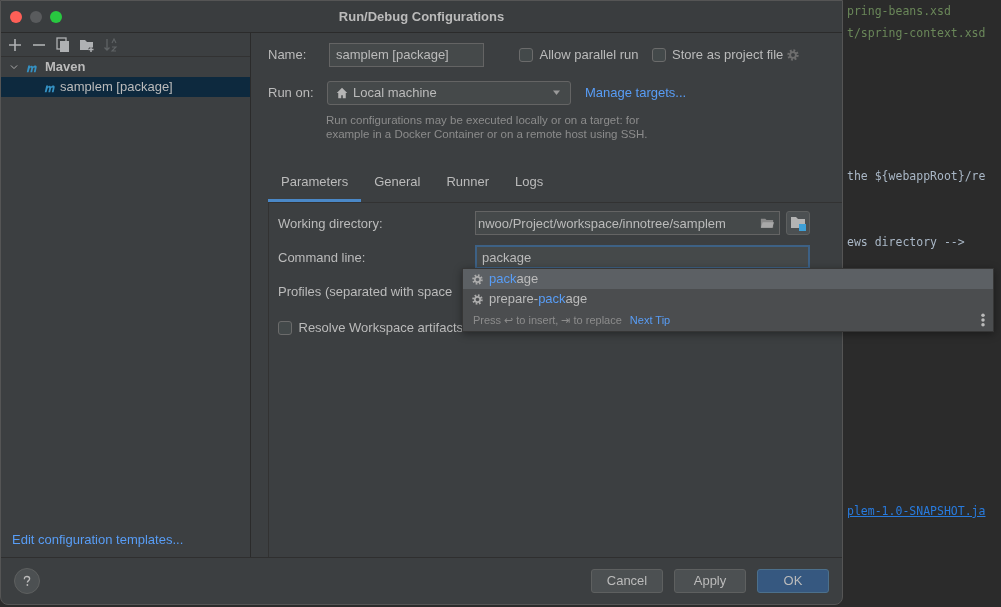  I want to click on field-label: Command line:, so click(322, 257).